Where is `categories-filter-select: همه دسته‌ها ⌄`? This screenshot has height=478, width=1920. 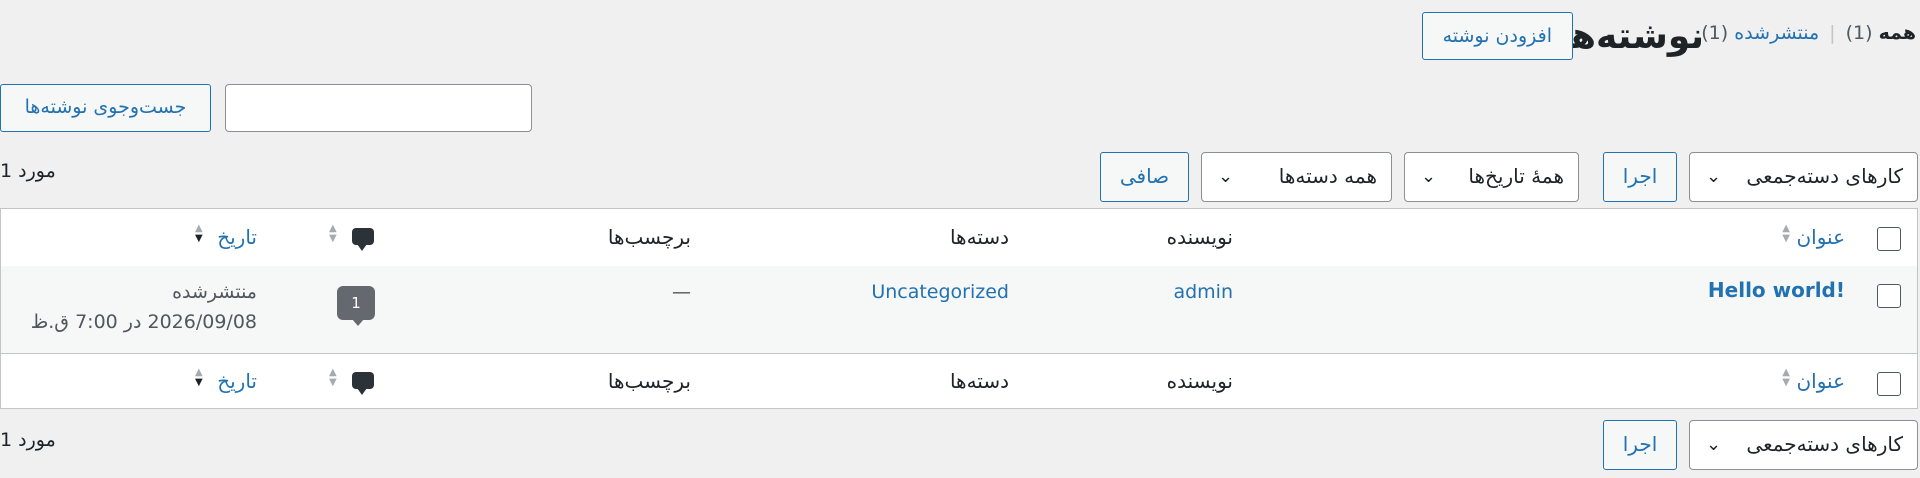
categories-filter-select: همه دسته‌ها ⌄ is located at coordinates (1296, 177).